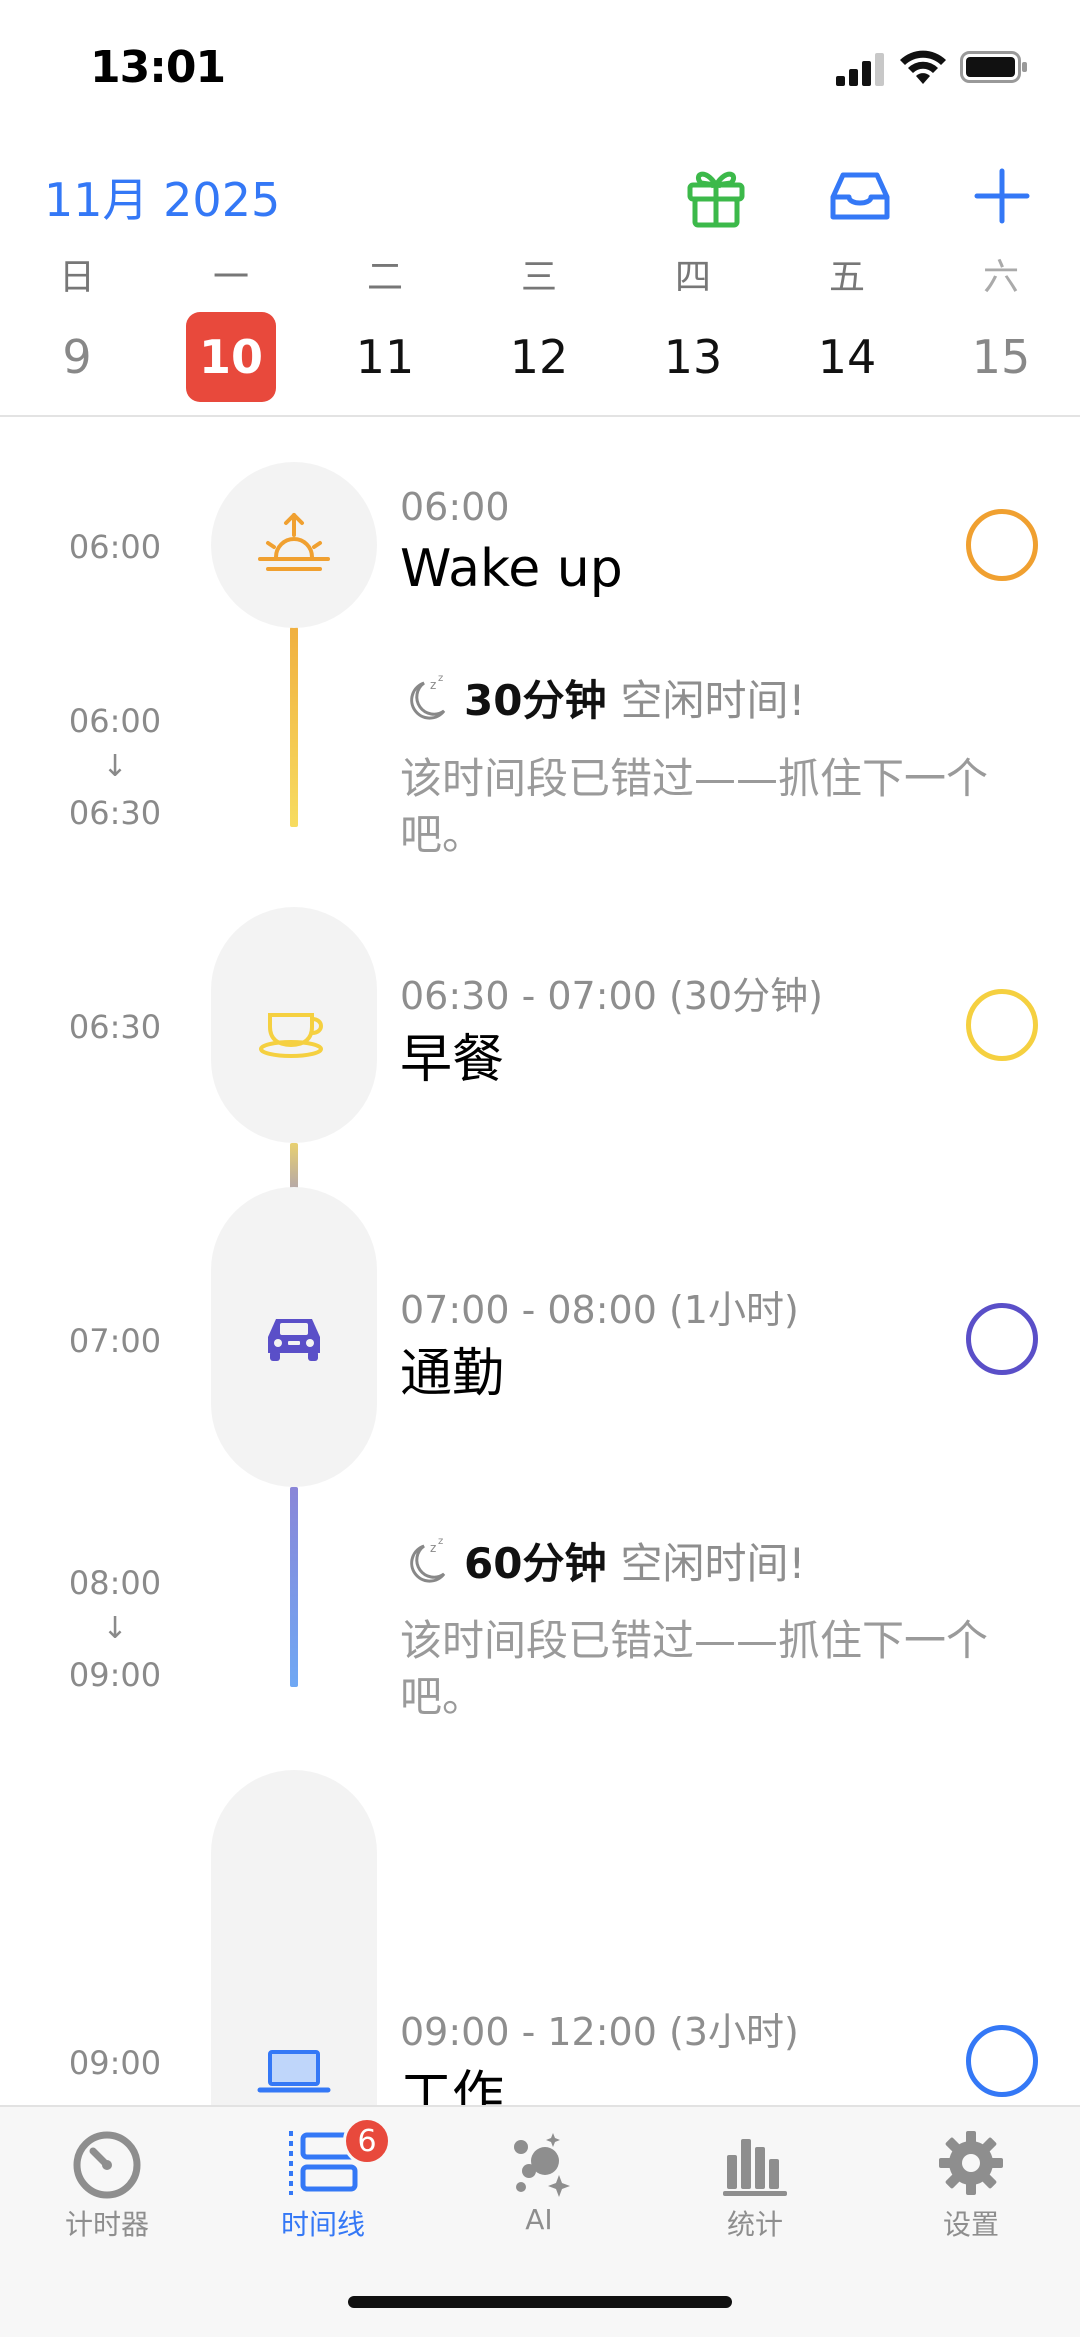 The height and width of the screenshot is (2337, 1080). I want to click on tab-label: 设置, so click(970, 2224).